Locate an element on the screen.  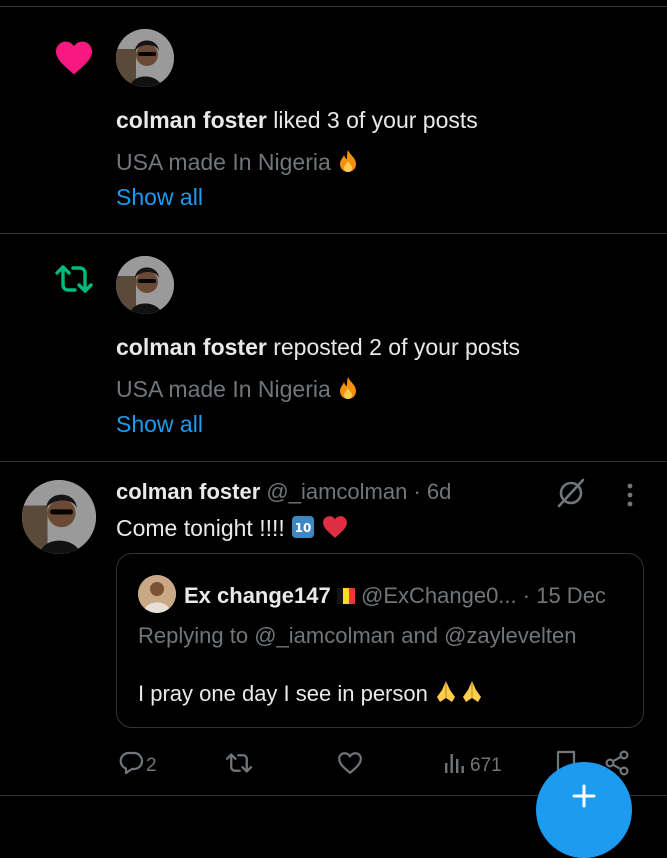
notification-action-text: liked 3 of your posts is located at coordinates (375, 120).